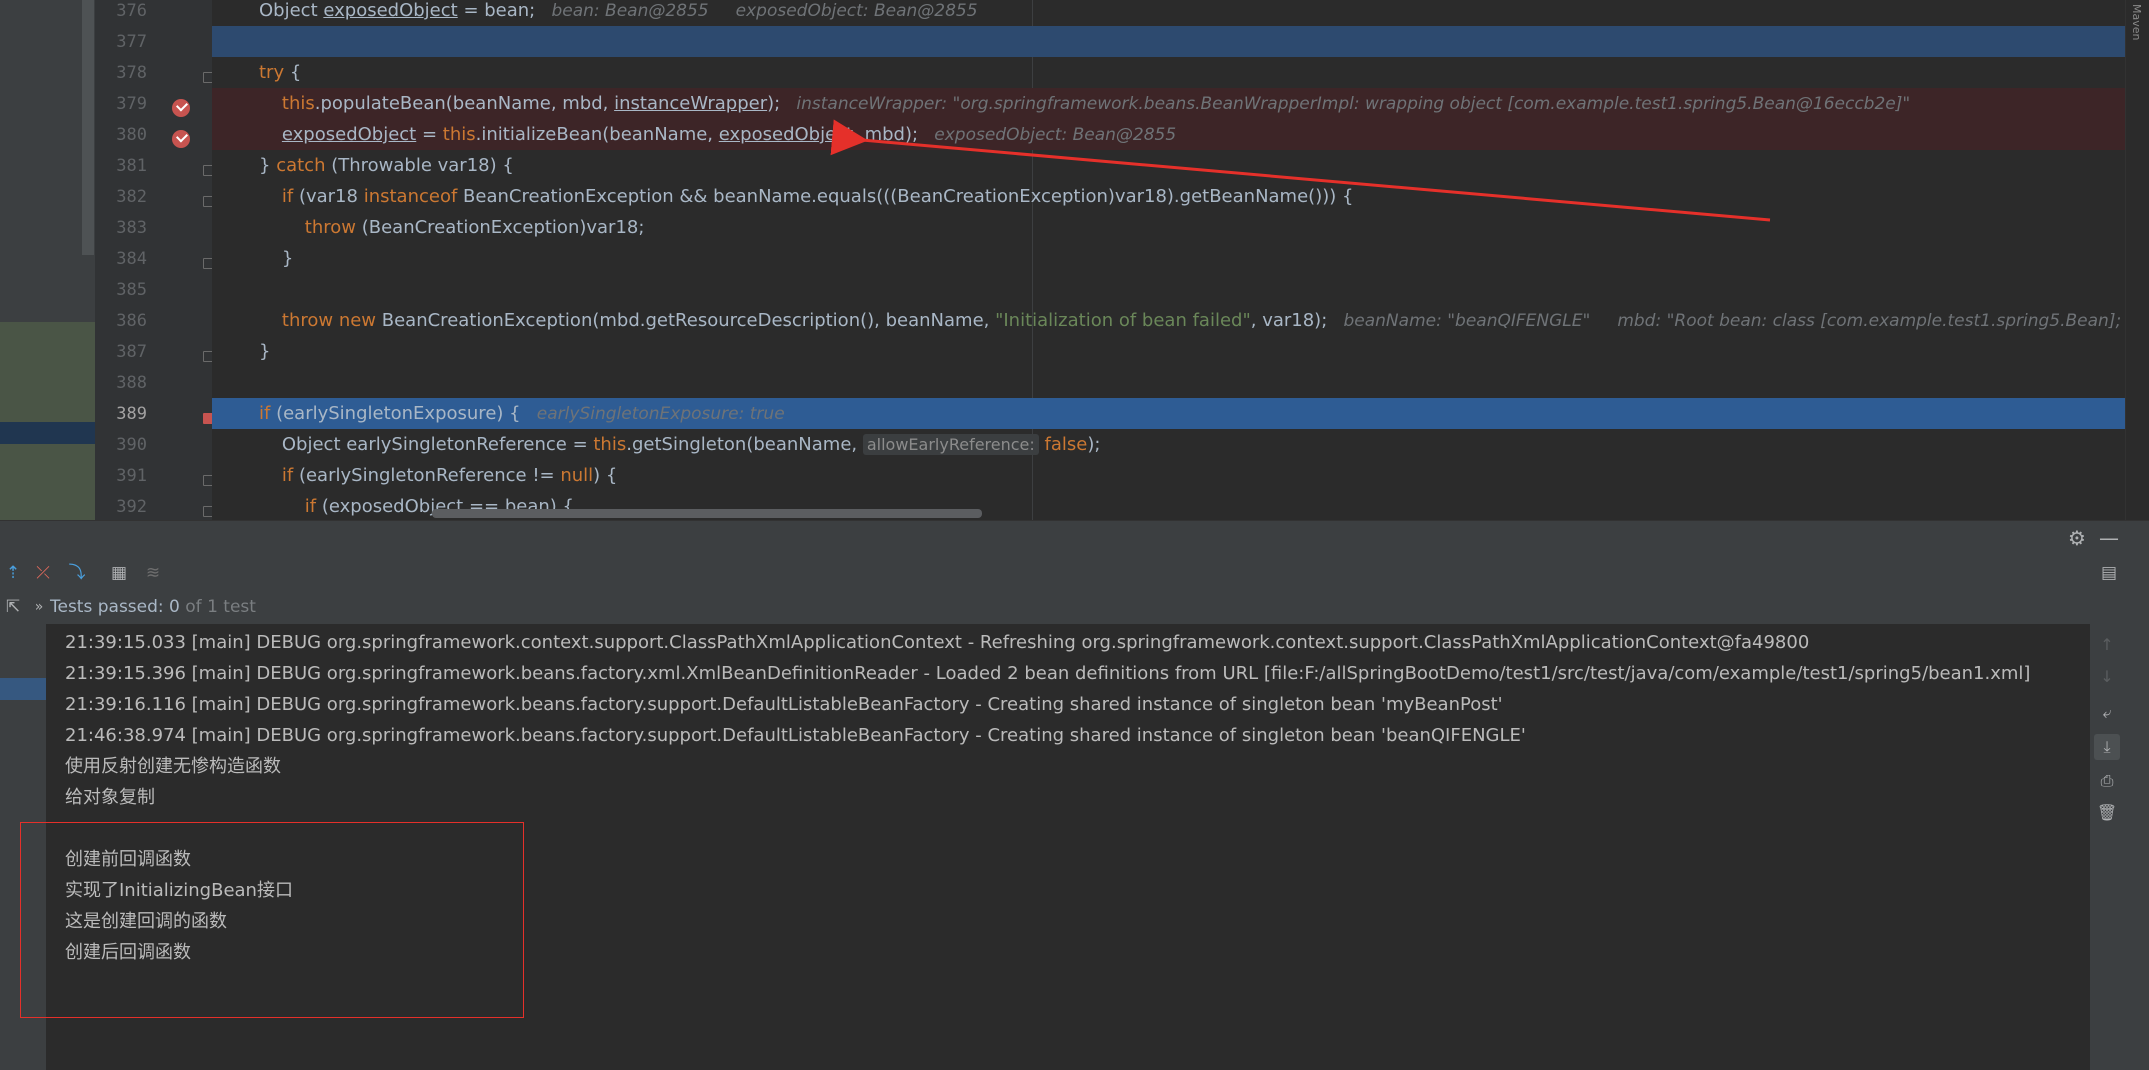 This screenshot has height=1070, width=2149. I want to click on code-token: throw, so click(330, 227).